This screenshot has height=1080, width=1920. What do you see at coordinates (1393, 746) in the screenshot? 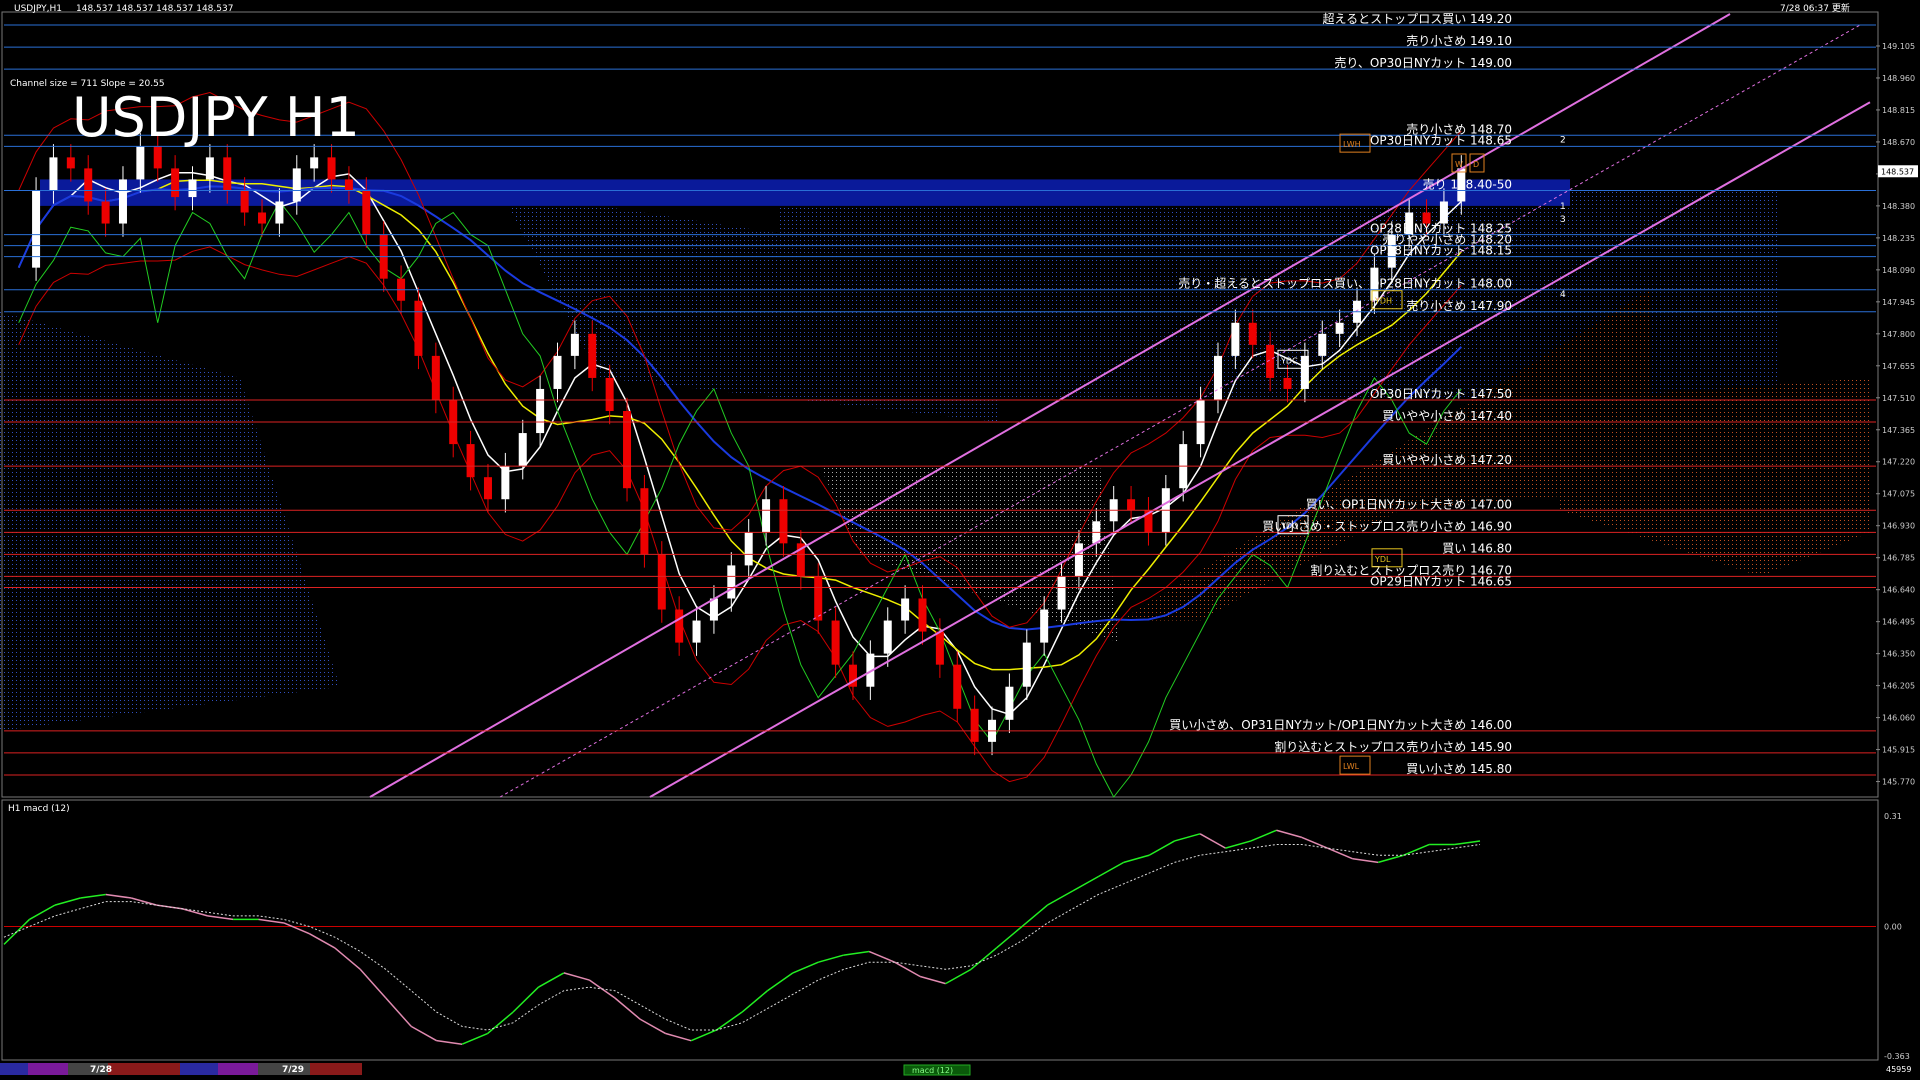
I see `level-label: 割り込むとストップロス売り小さめ 145.90` at bounding box center [1393, 746].